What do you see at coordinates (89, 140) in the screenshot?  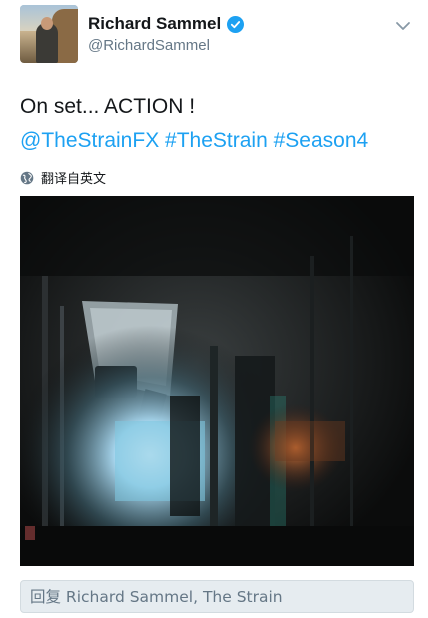 I see `mention-link: @TheStrainFX` at bounding box center [89, 140].